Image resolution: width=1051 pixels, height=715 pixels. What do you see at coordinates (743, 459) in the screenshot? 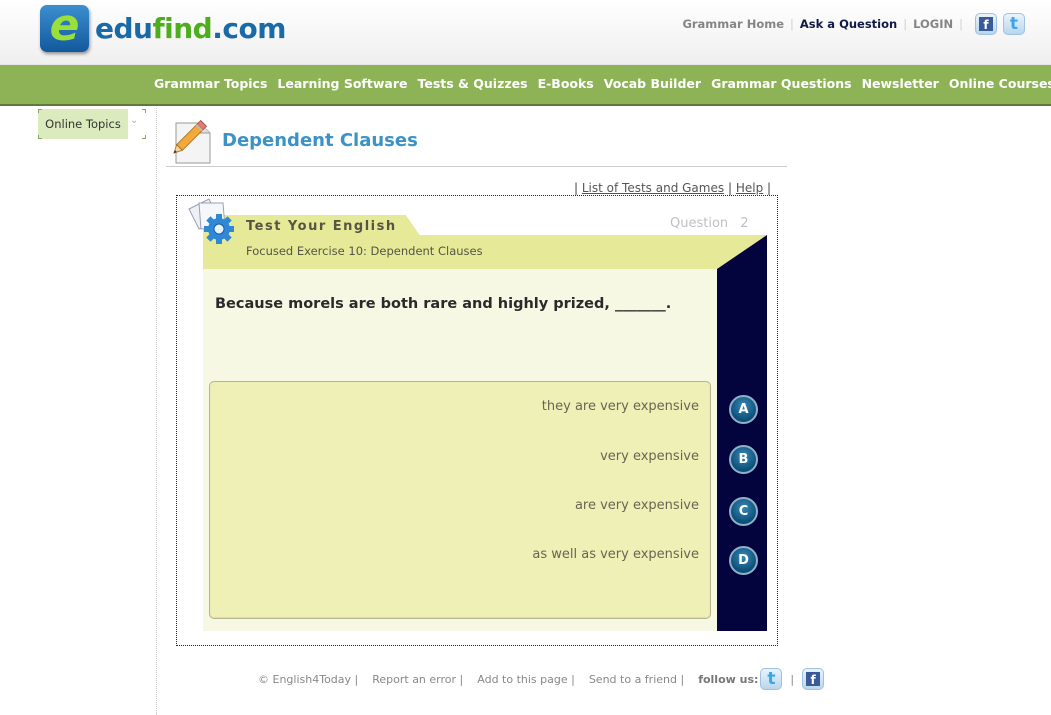
I see `option-b-button: B` at bounding box center [743, 459].